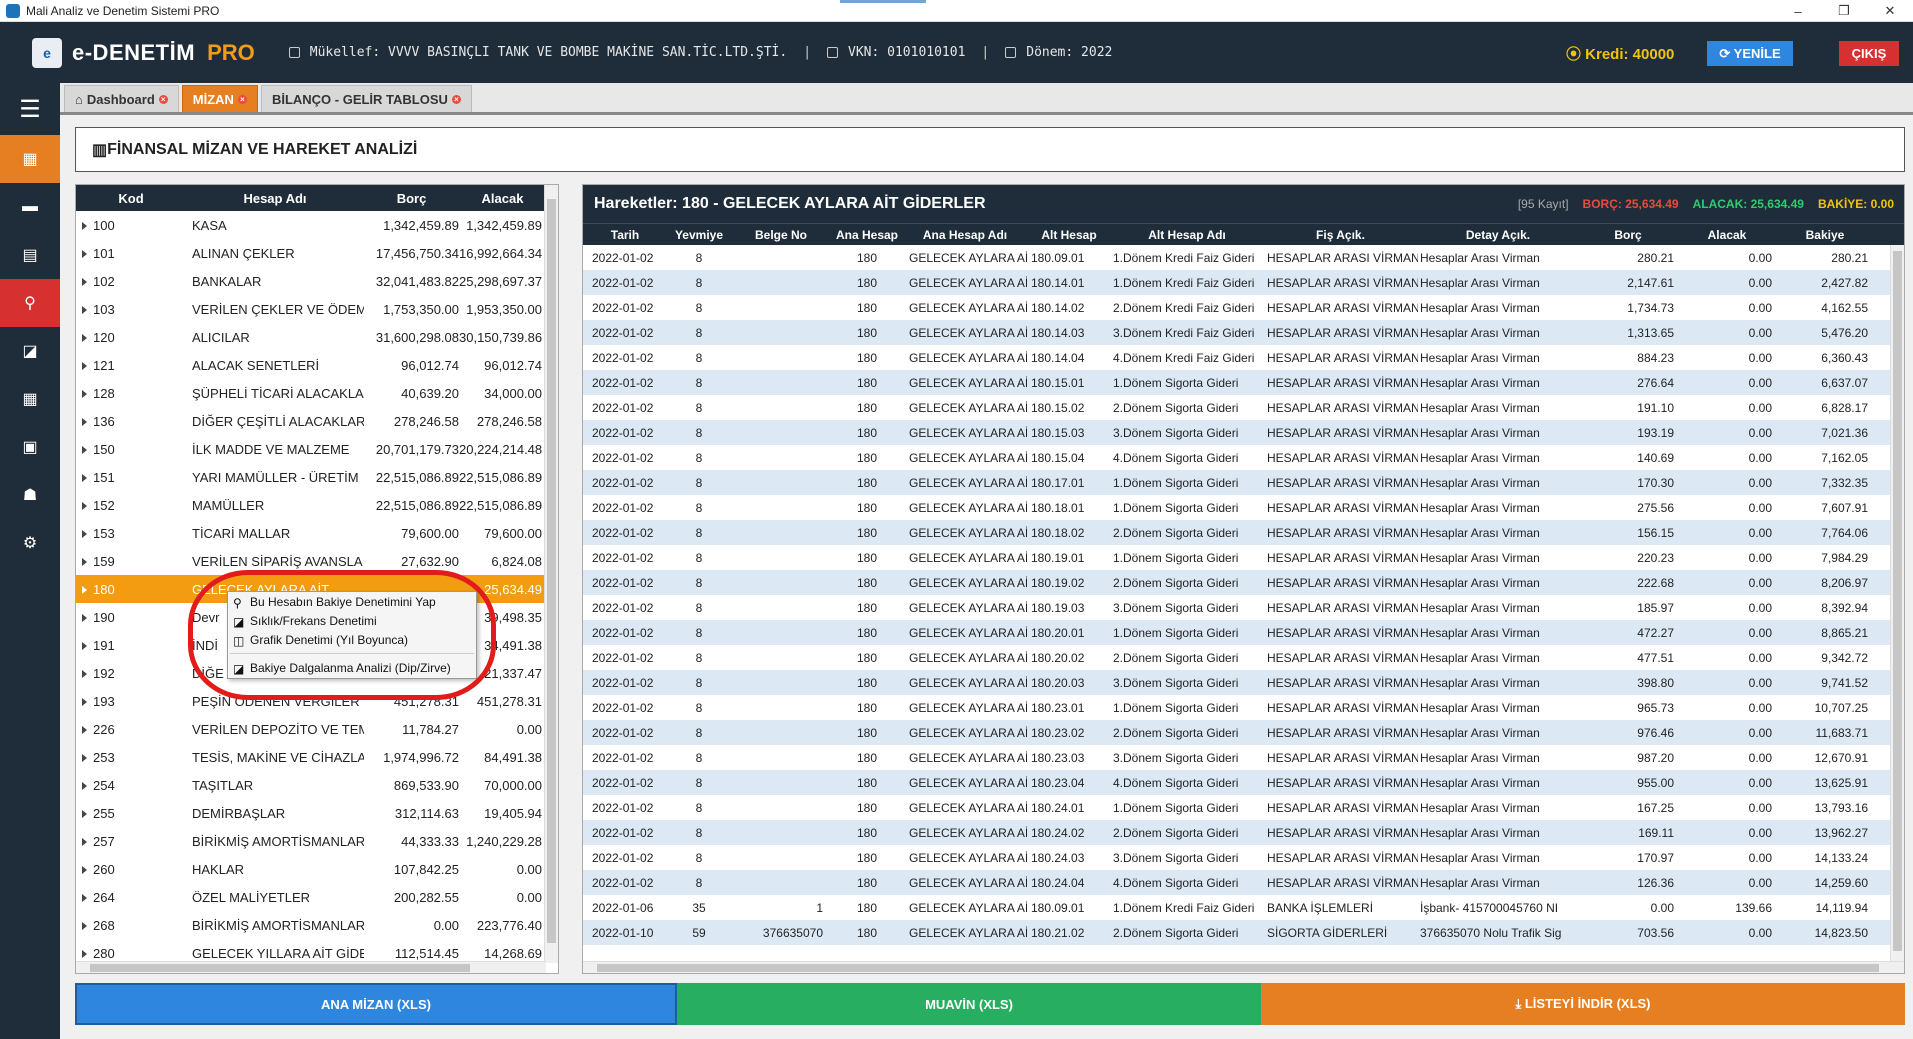  What do you see at coordinates (317, 533) in the screenshot?
I see `table-row: 153 TİCARİ MALLAR 79,600.00 79,600.00` at bounding box center [317, 533].